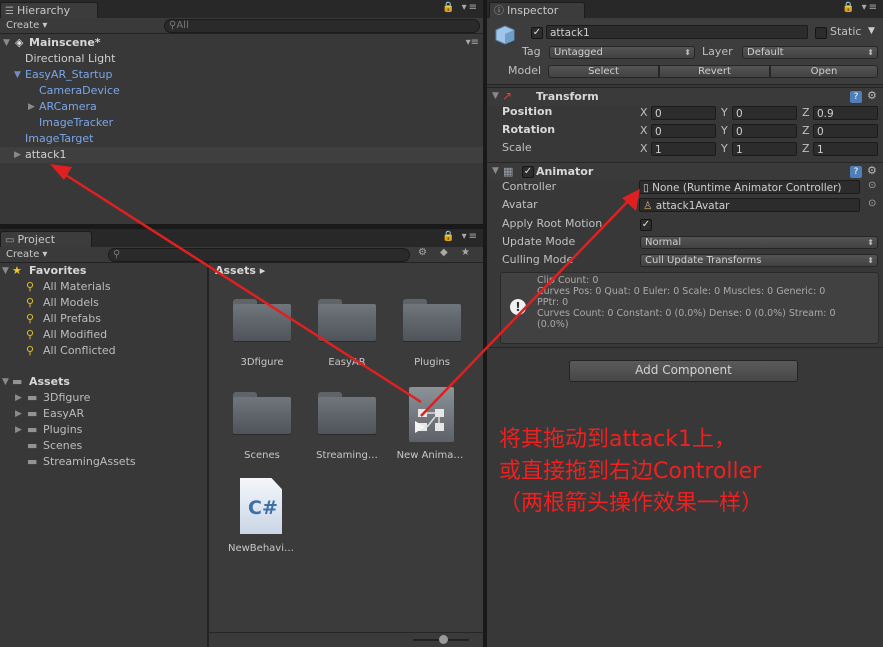 This screenshot has height=647, width=883. What do you see at coordinates (262, 362) in the screenshot?
I see `asset-label: 3Dfigure` at bounding box center [262, 362].